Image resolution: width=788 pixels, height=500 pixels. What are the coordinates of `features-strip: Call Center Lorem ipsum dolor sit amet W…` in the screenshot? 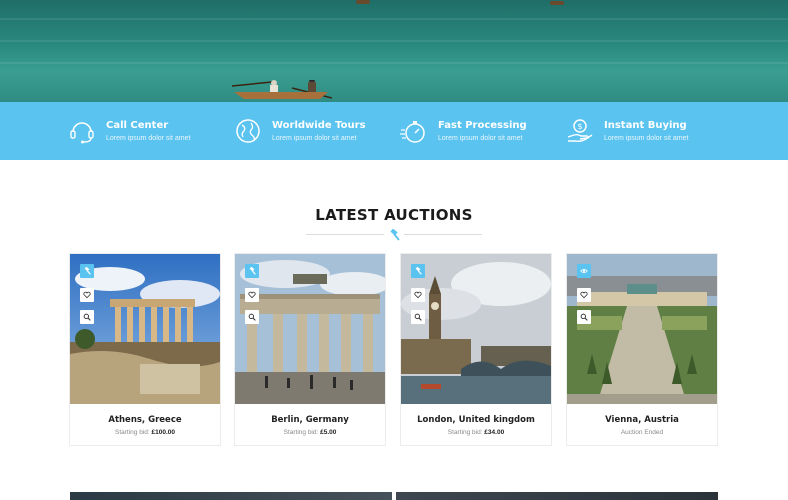 It's located at (394, 131).